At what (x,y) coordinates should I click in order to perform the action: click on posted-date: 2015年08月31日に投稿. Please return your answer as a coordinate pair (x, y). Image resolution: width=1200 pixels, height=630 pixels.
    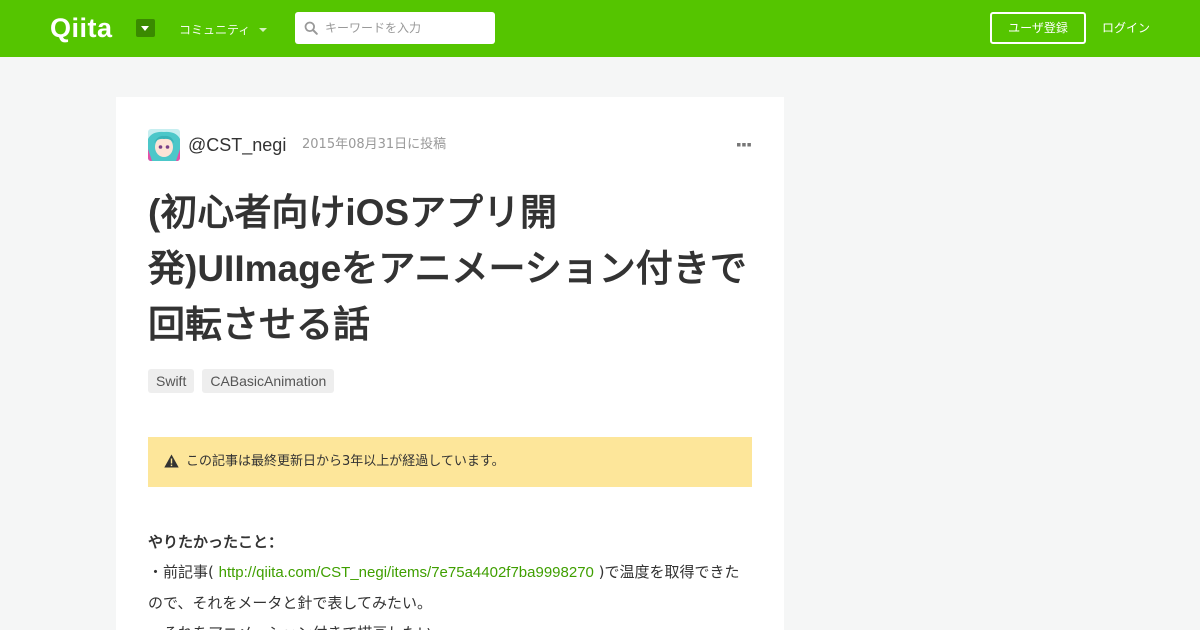
    Looking at the image, I should click on (374, 144).